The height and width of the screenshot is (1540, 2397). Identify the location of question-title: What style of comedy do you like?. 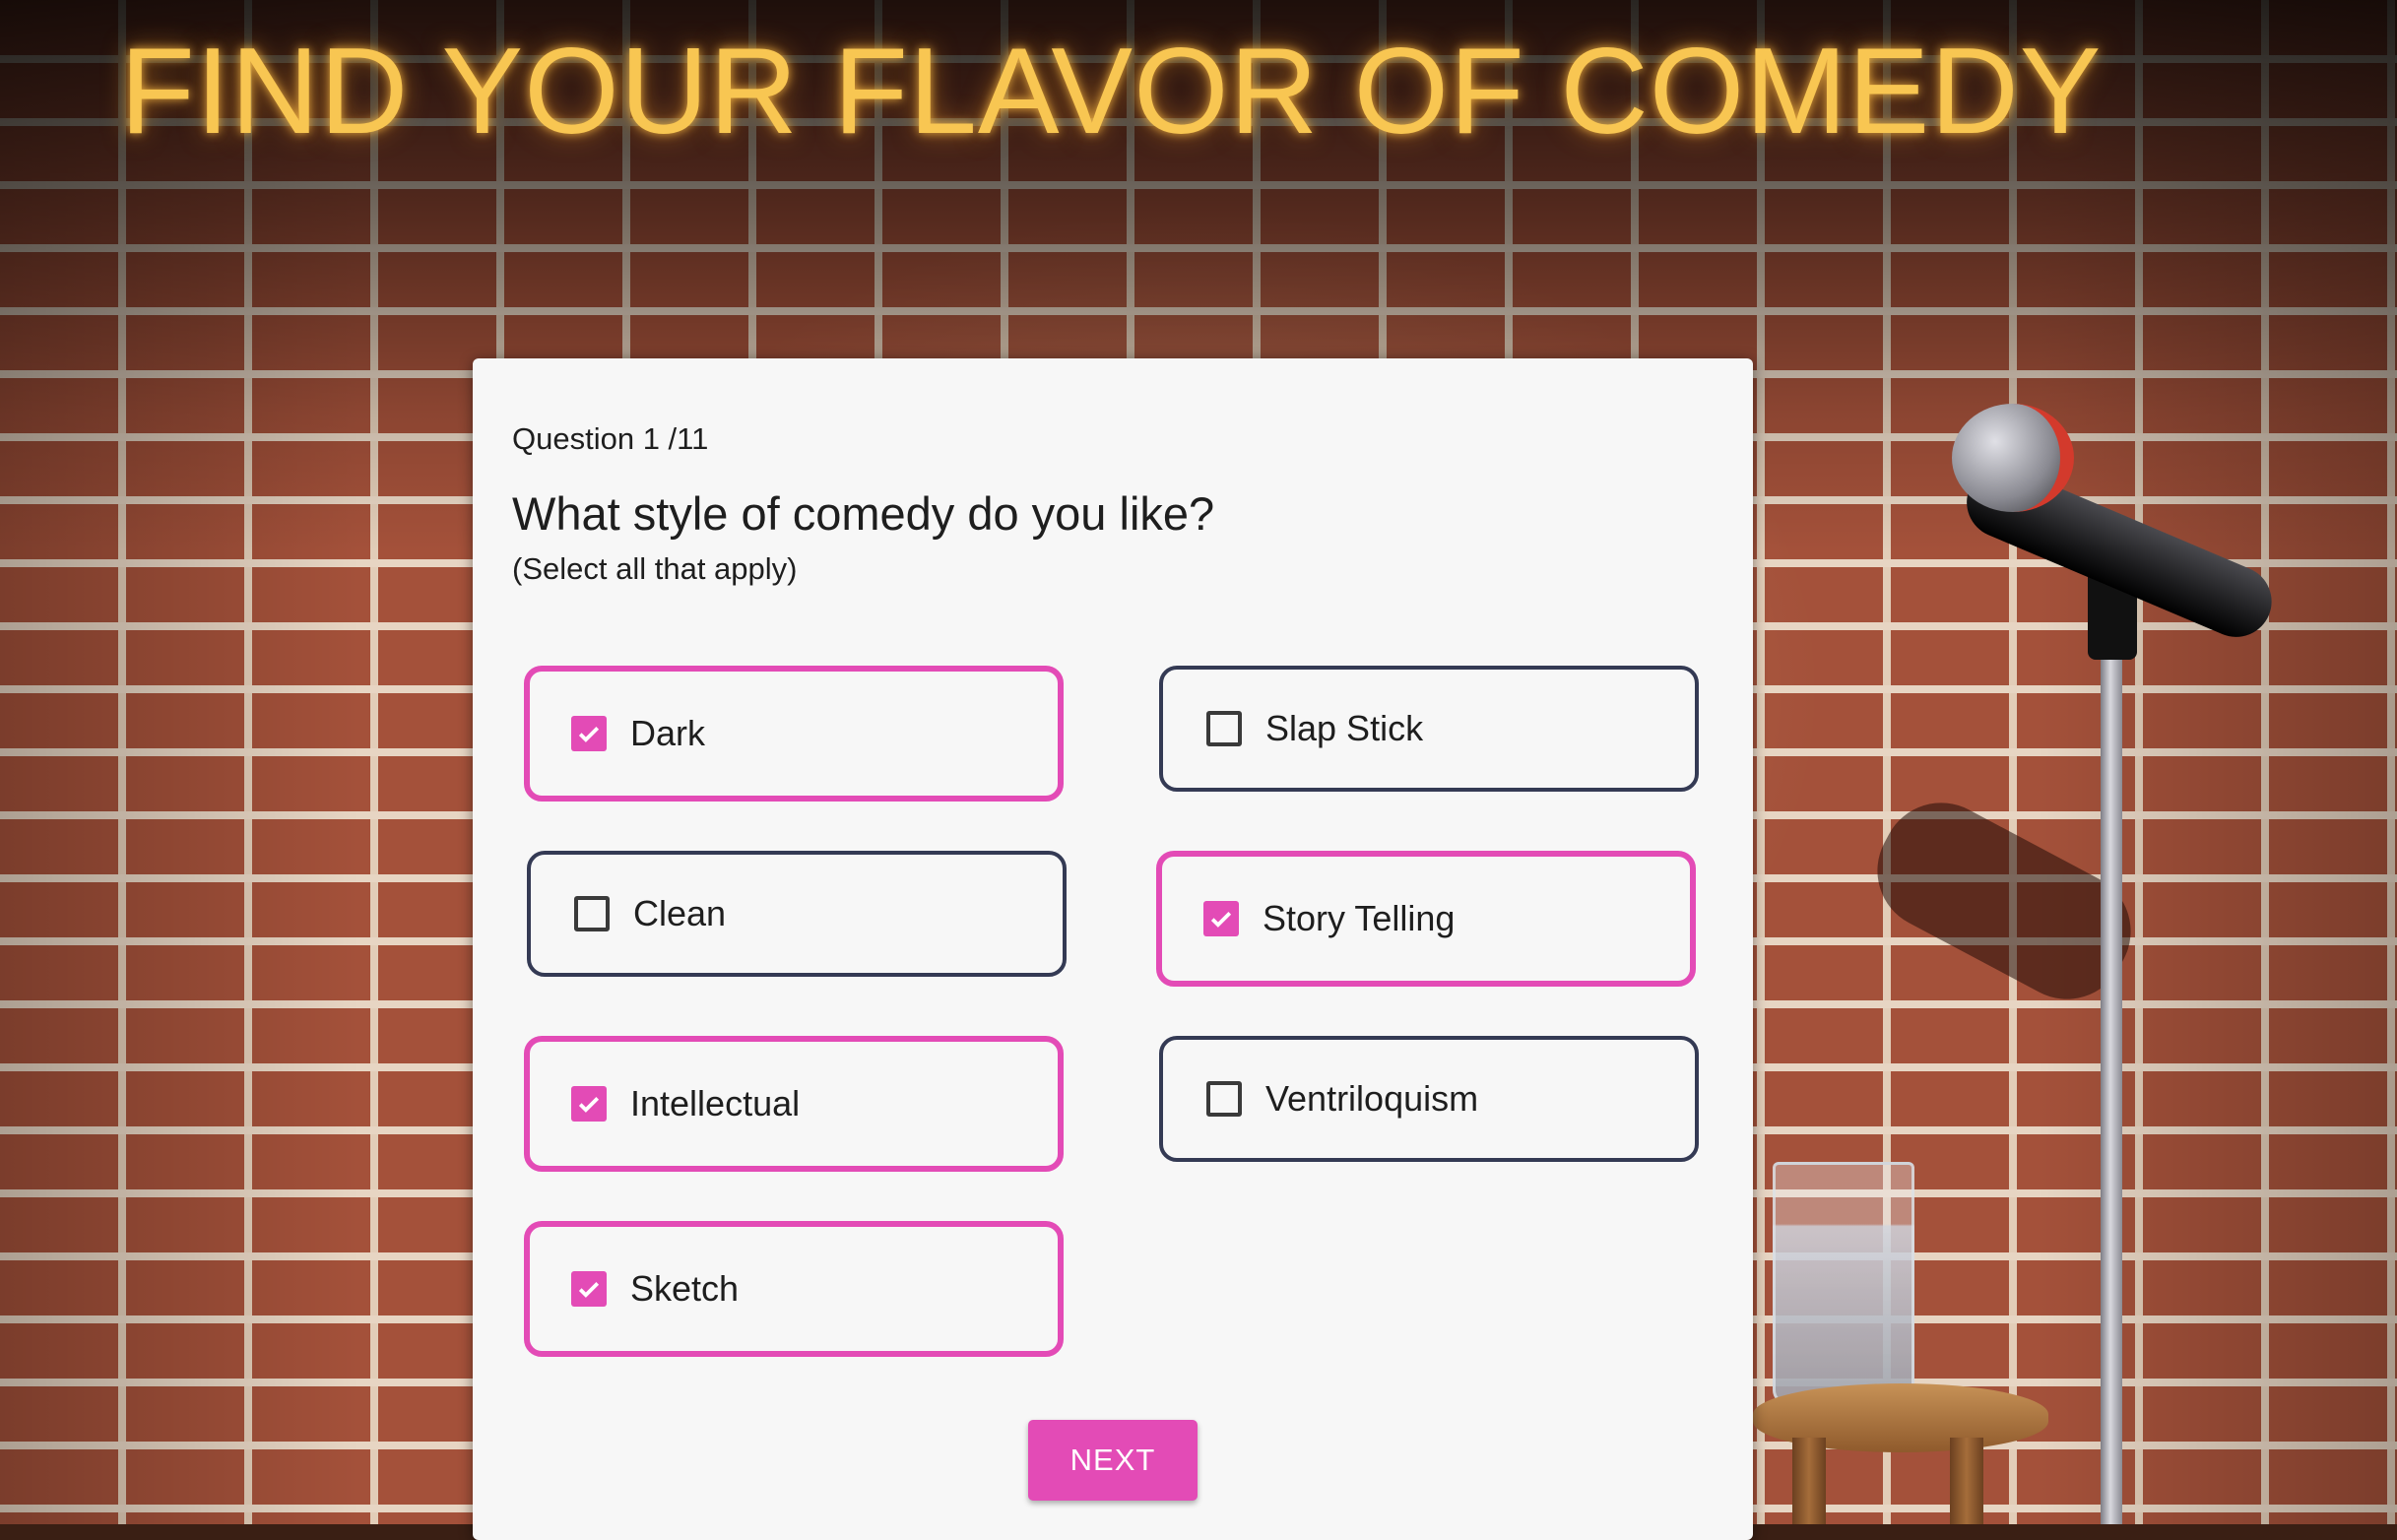
(864, 513).